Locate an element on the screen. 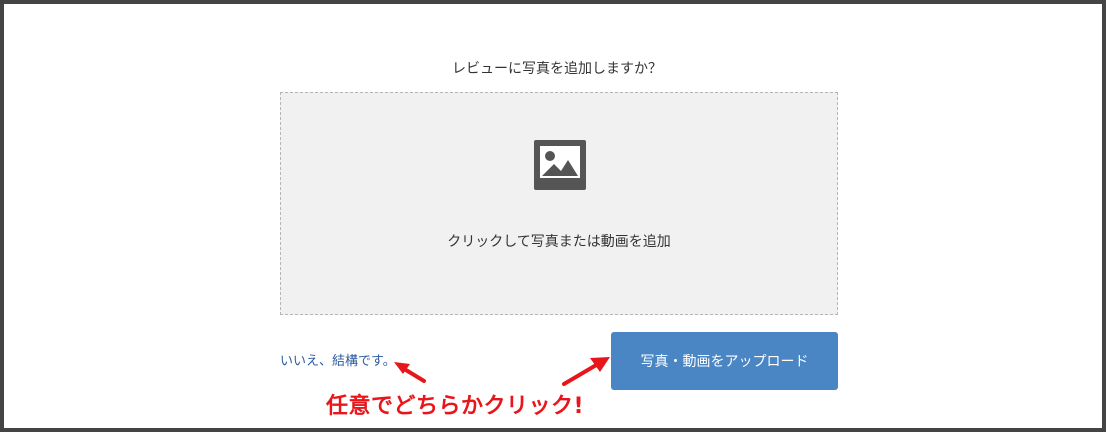 This screenshot has height=432, width=1106. annotation-text: 任意でどちらかクリック! is located at coordinates (455, 406).